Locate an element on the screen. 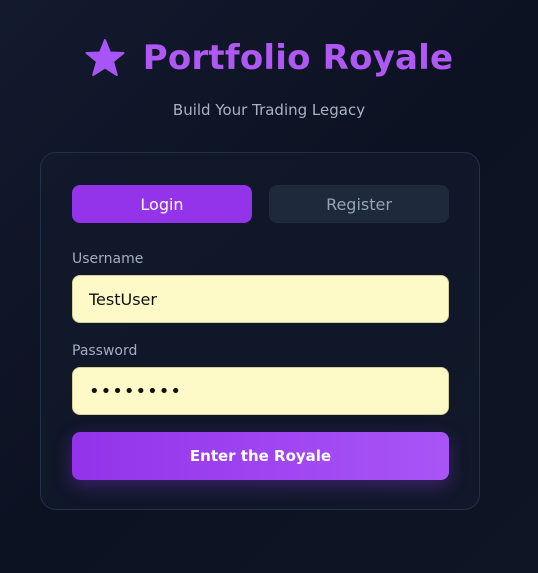 Image resolution: width=538 pixels, height=573 pixels. tagline: Build Your Trading Legacy is located at coordinates (269, 110).